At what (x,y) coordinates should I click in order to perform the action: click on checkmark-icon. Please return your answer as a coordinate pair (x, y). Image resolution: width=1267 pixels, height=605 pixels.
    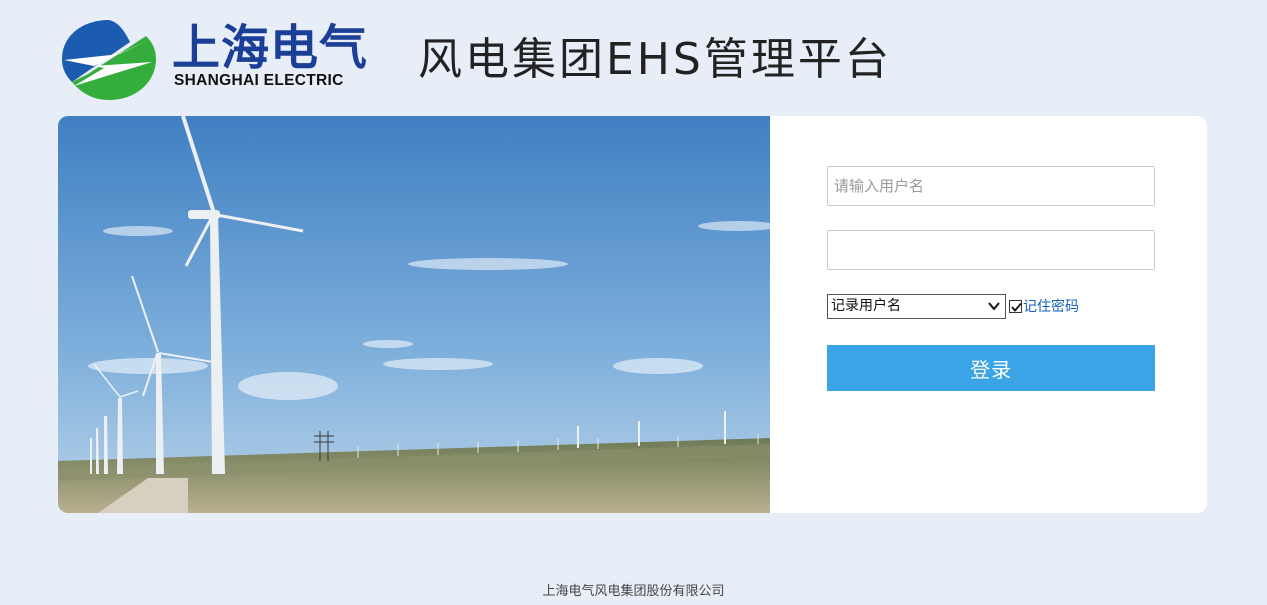
    Looking at the image, I should click on (1016, 307).